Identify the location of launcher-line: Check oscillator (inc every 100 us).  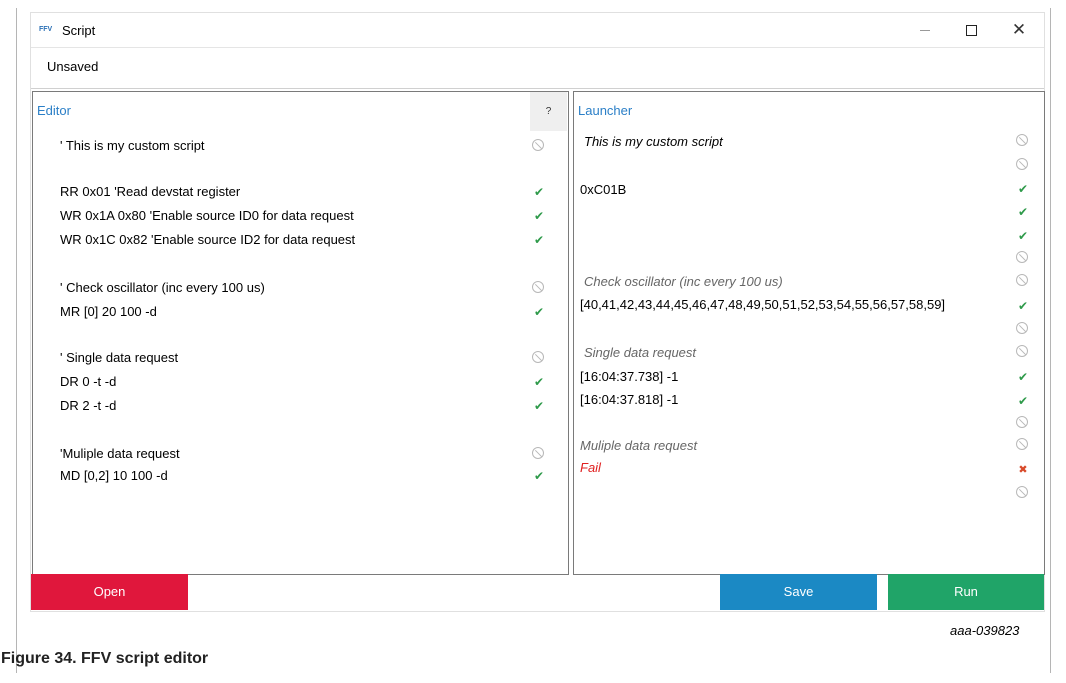
(683, 281).